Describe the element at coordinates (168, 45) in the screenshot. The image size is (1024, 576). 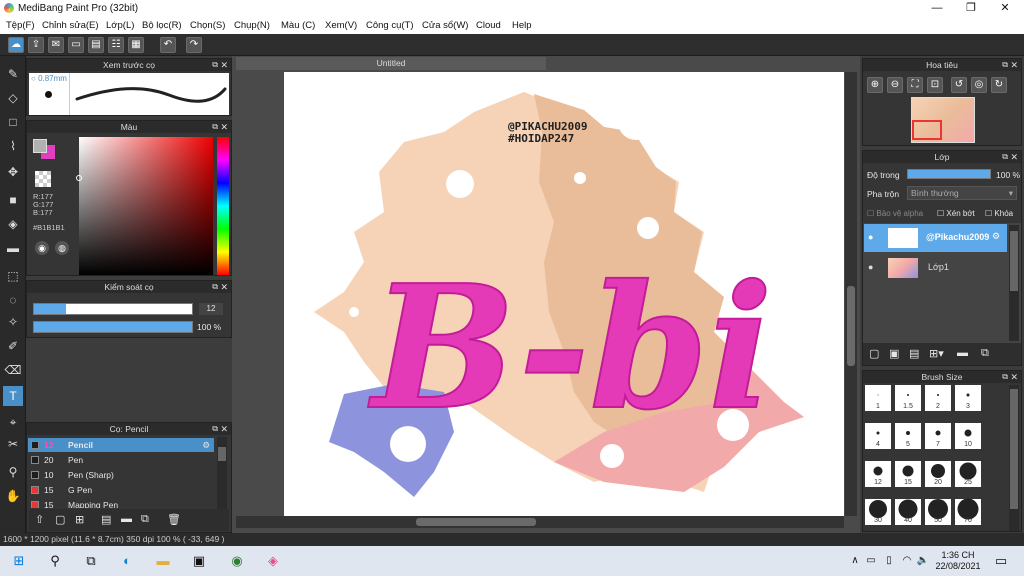
I see `undo-icon: ↶` at that location.